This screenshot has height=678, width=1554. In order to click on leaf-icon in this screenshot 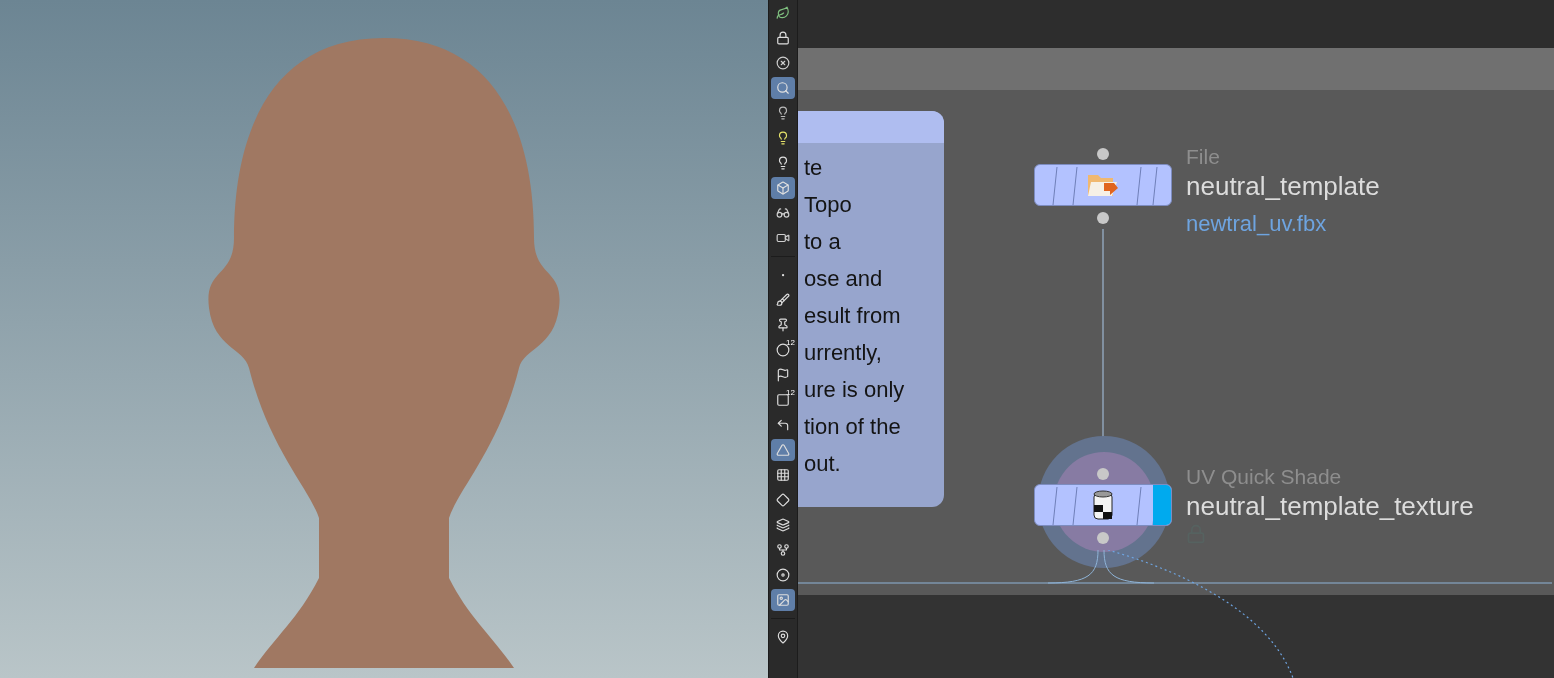, I will do `click(783, 13)`.